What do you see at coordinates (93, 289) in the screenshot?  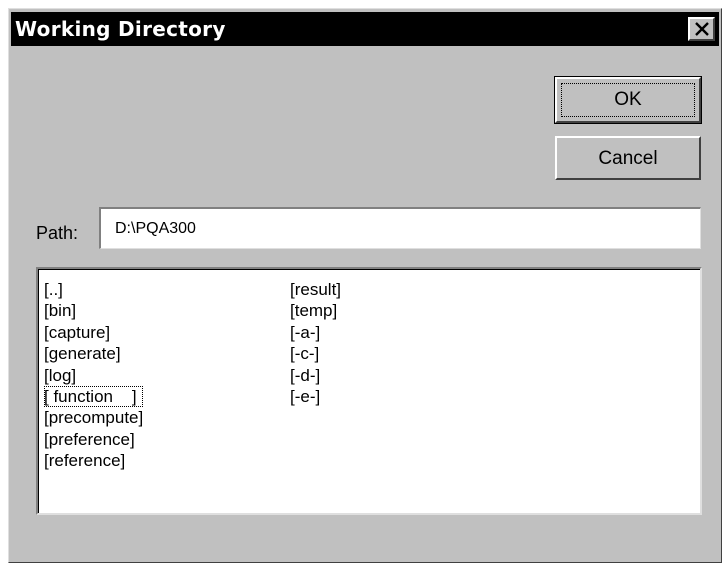 I see `directory-item-parent: [..]` at bounding box center [93, 289].